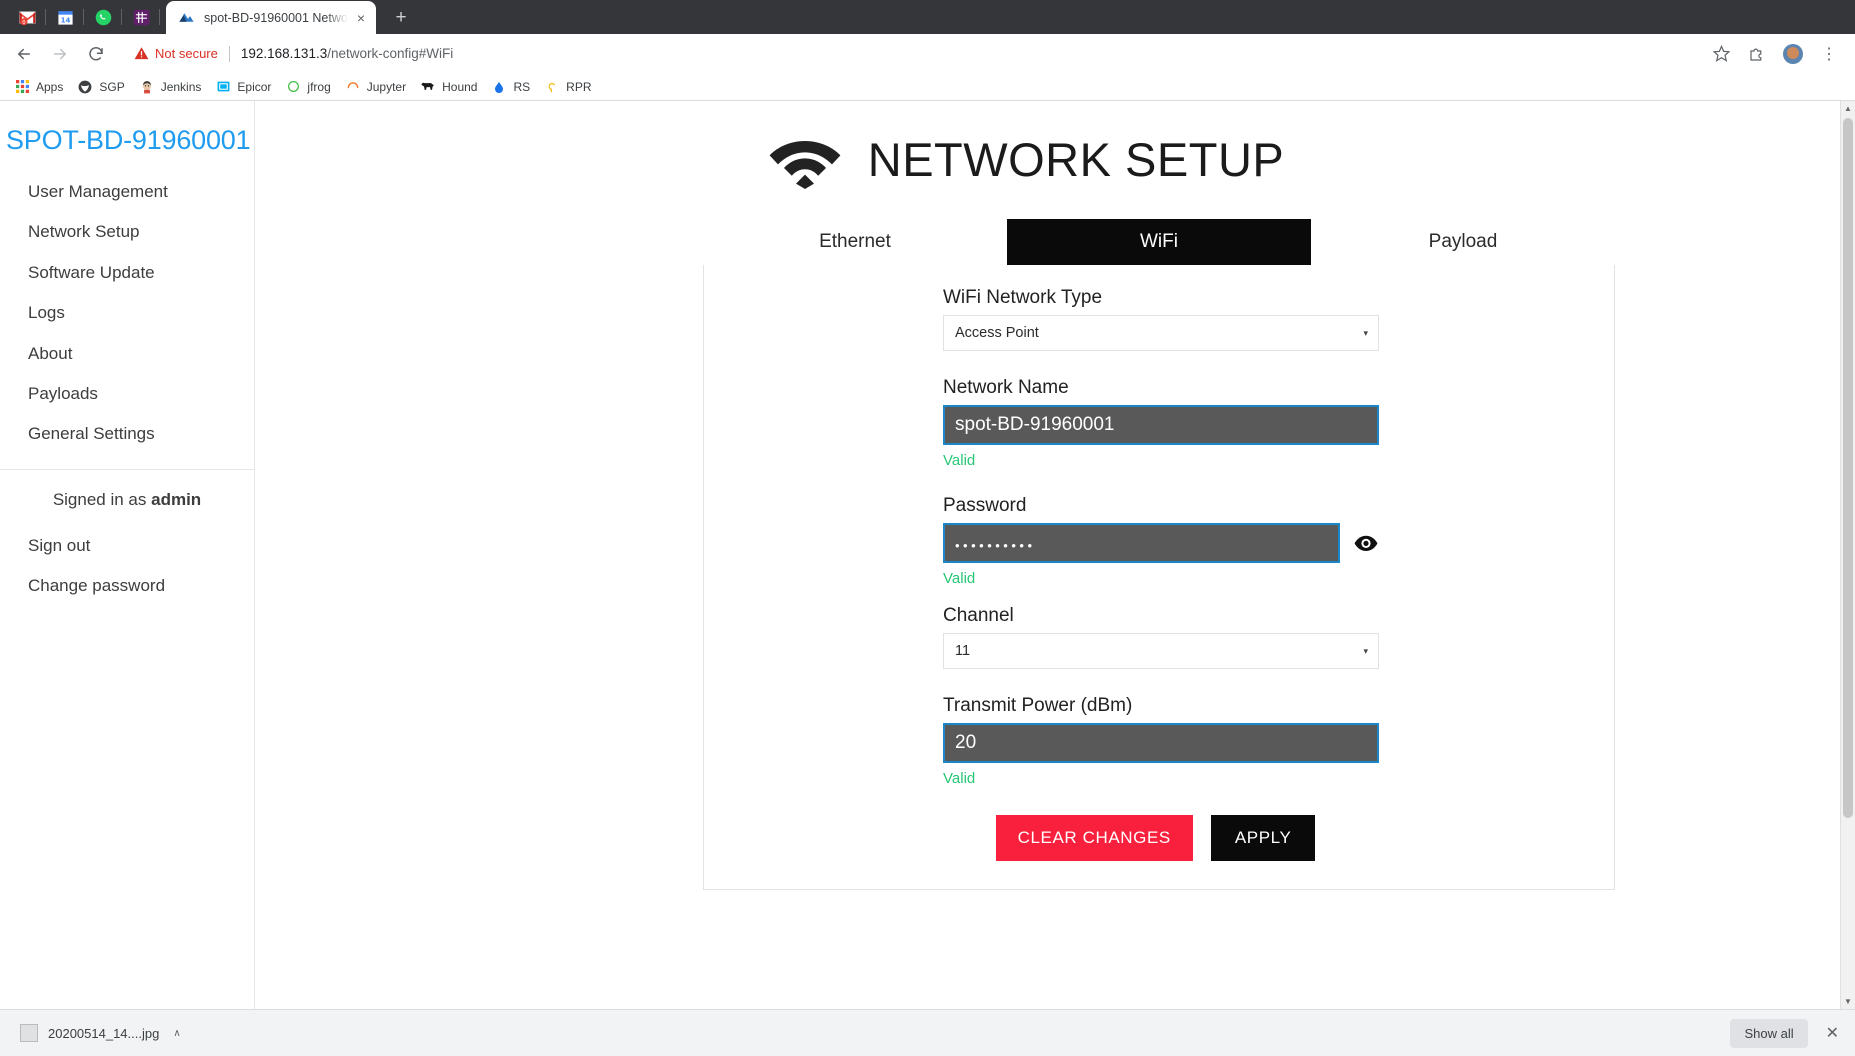 The image size is (1855, 1056). I want to click on apps-grid-icon, so click(22, 87).